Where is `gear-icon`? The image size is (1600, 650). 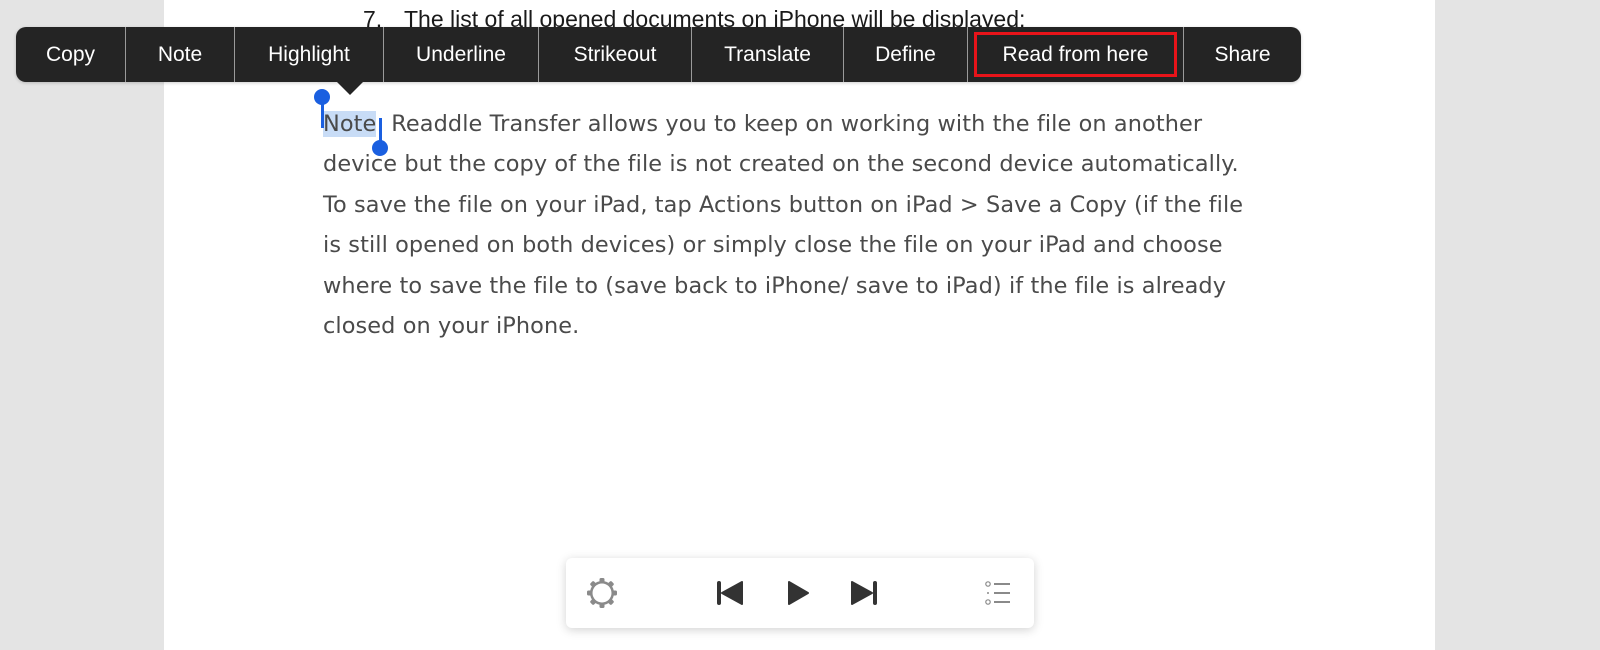
gear-icon is located at coordinates (602, 593).